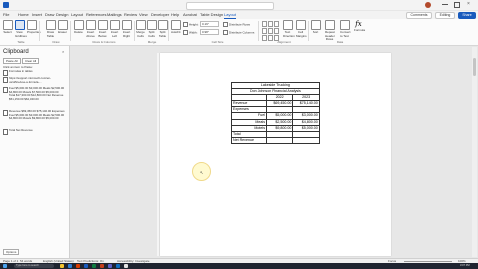 Image resolution: width=478 pixels, height=269 pixels. Describe the element at coordinates (51, 25) in the screenshot. I see `draw-table-icon` at that location.